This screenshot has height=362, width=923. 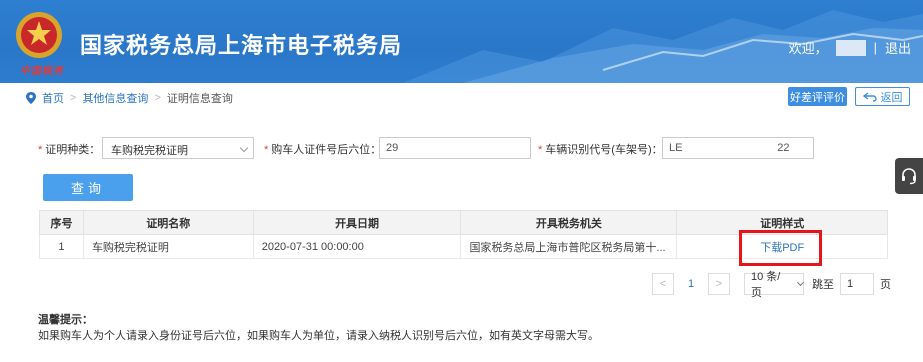 I want to click on site-title: 国家税务总局上海市电子税务局, so click(x=241, y=45).